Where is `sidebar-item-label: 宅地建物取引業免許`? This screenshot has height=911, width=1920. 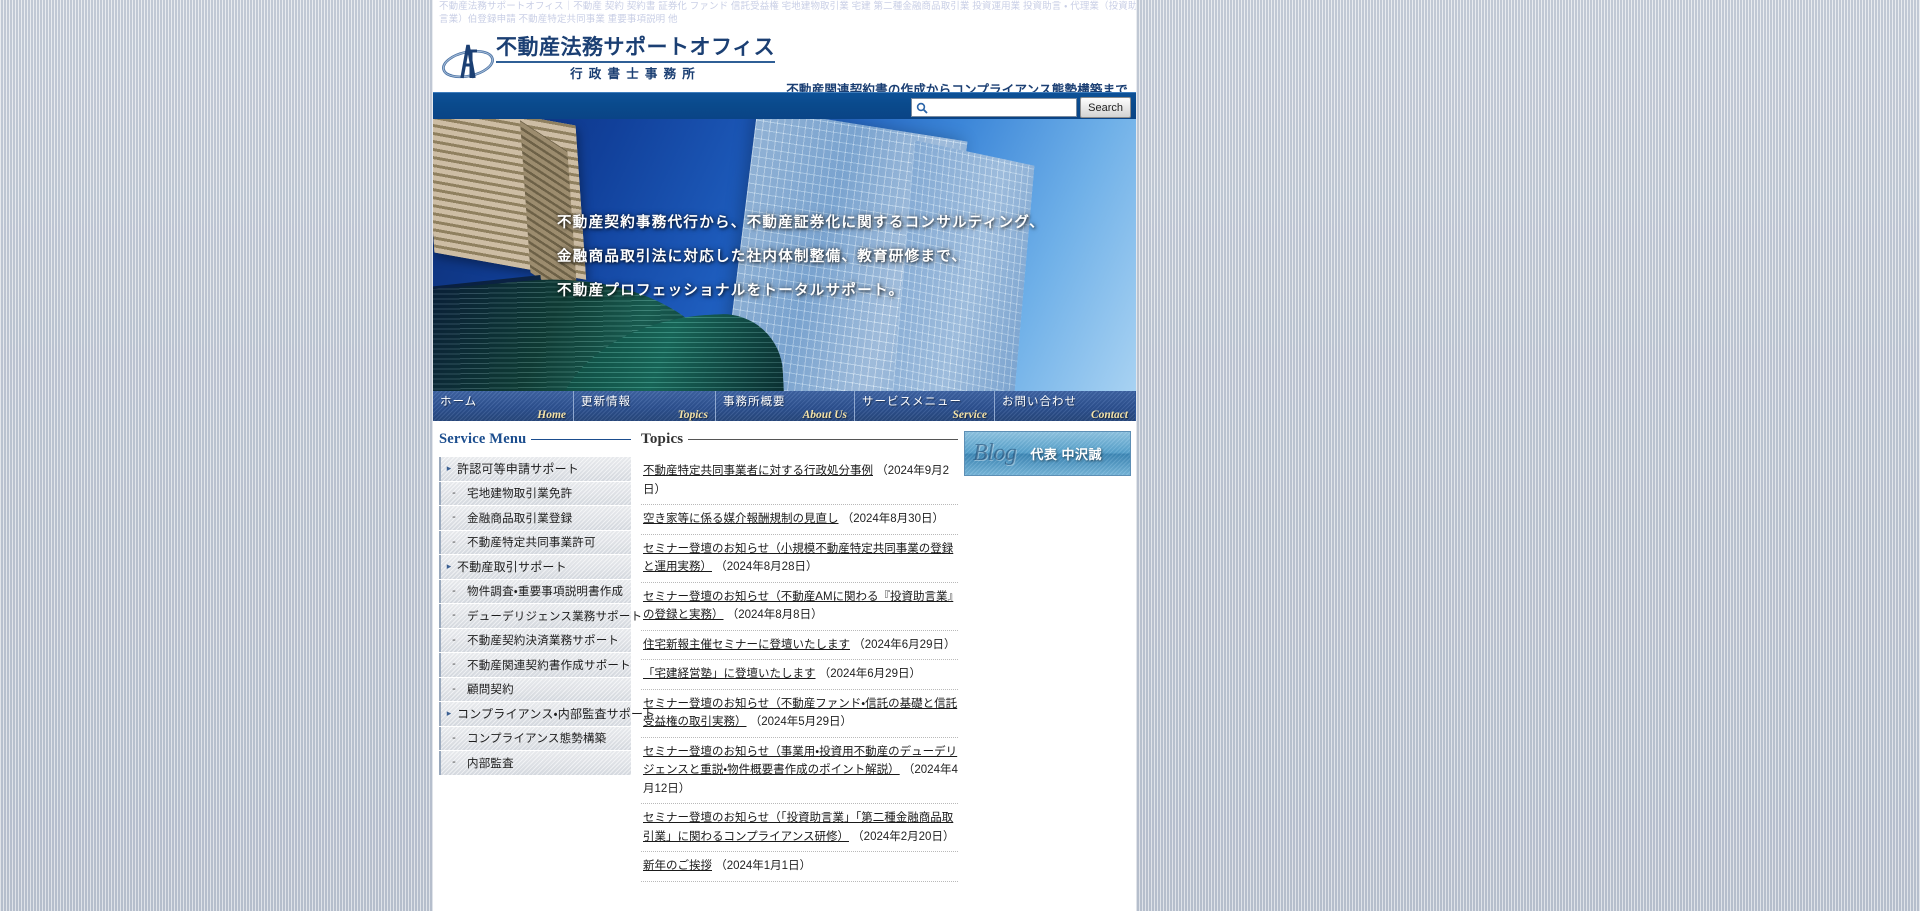
sidebar-item-label: 宅地建物取引業免許 is located at coordinates (520, 494).